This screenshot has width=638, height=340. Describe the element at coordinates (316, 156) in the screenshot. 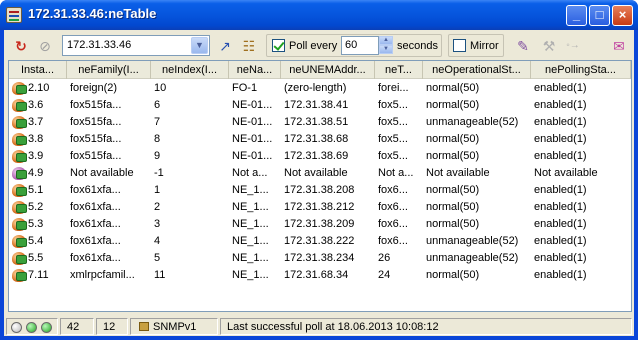

I see `table-cell: 172.31.38.69` at that location.